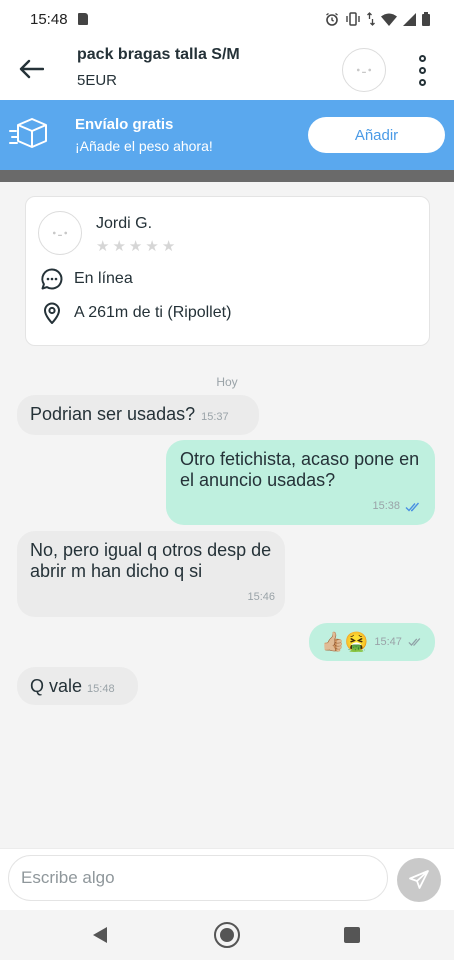  What do you see at coordinates (353, 19) in the screenshot?
I see `vibrate-icon` at bounding box center [353, 19].